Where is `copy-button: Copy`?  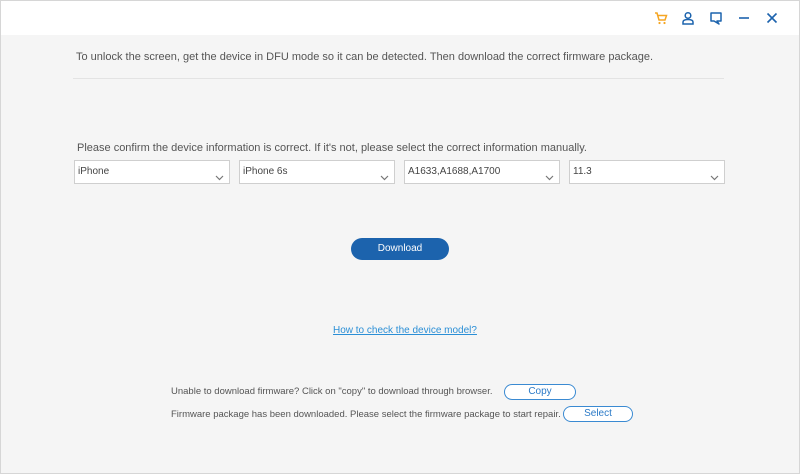
copy-button: Copy is located at coordinates (540, 392).